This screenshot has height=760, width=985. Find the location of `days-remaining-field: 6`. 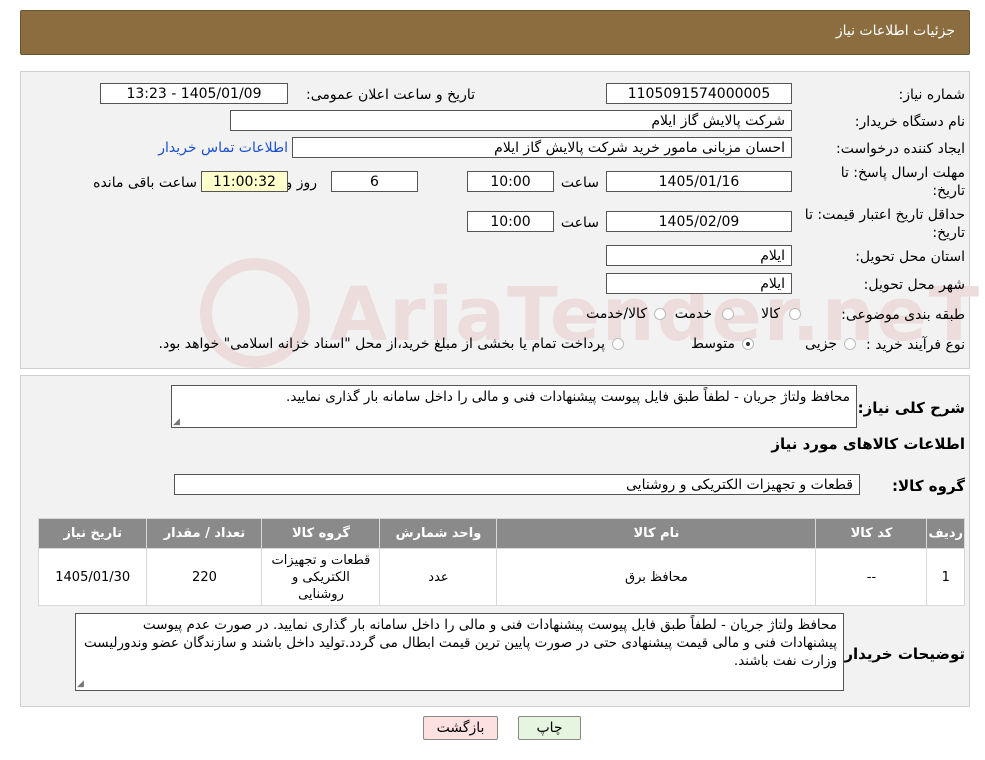

days-remaining-field: 6 is located at coordinates (374, 181).